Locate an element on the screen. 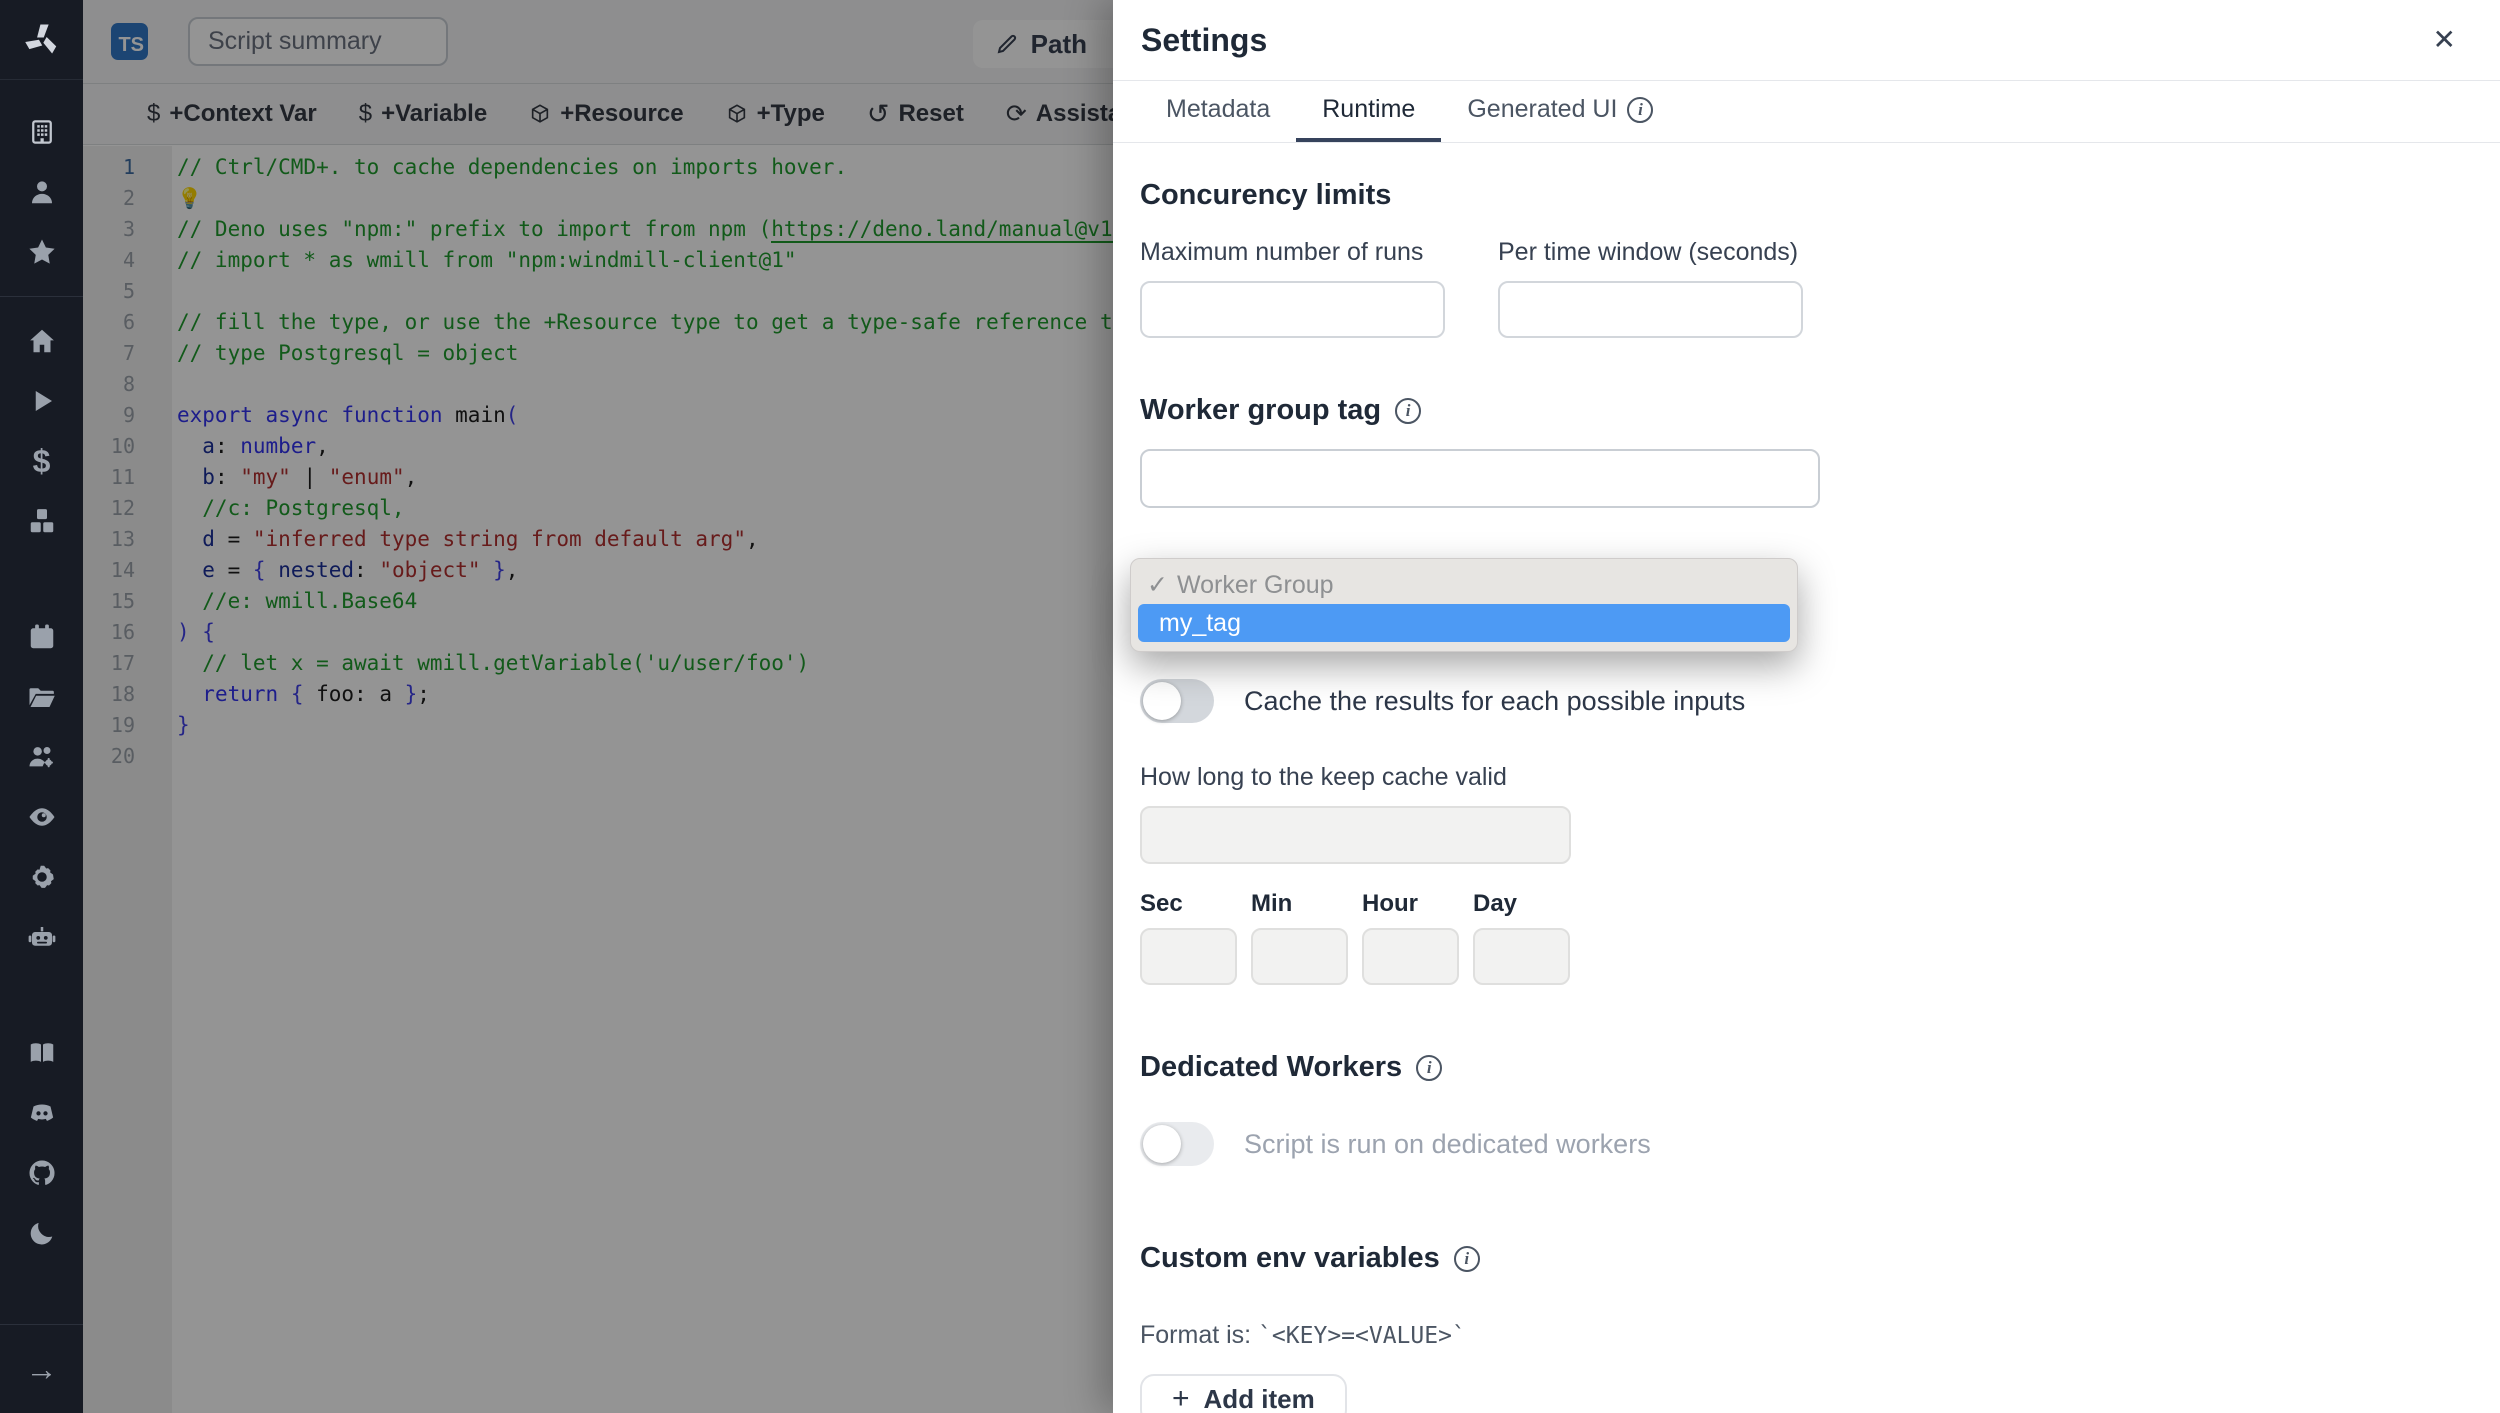 The height and width of the screenshot is (1413, 2500). worker-group-section: Worker group tag i is located at coordinates (1804, 451).